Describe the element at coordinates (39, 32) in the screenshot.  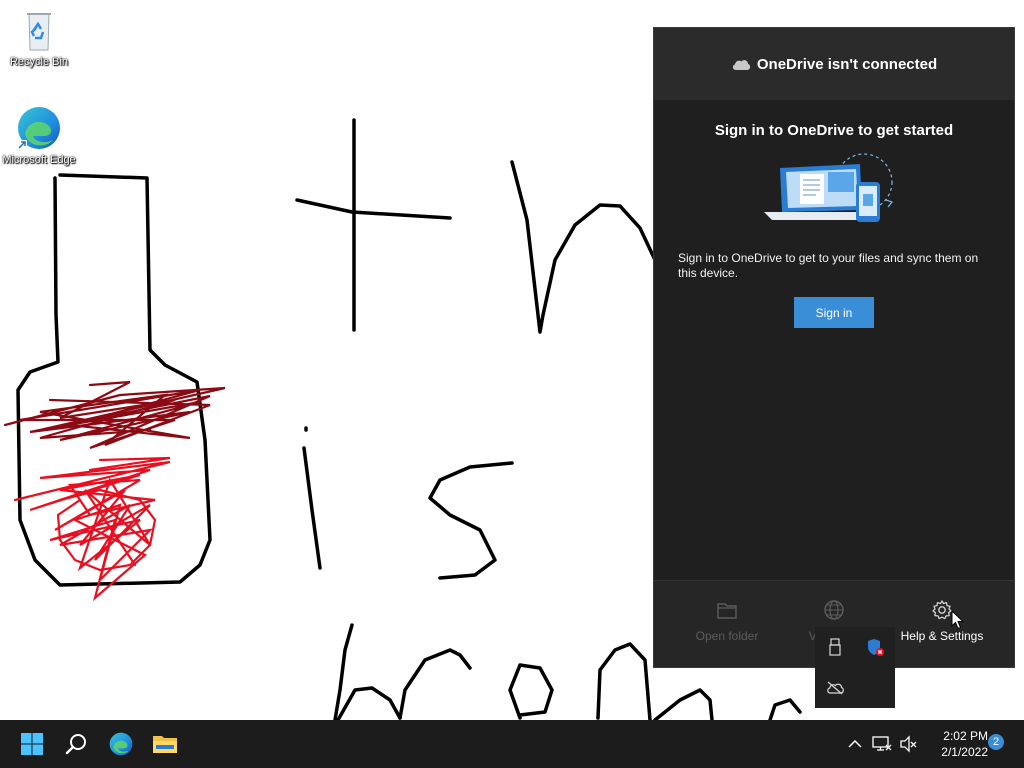
I see `recycle-bin-icon` at that location.